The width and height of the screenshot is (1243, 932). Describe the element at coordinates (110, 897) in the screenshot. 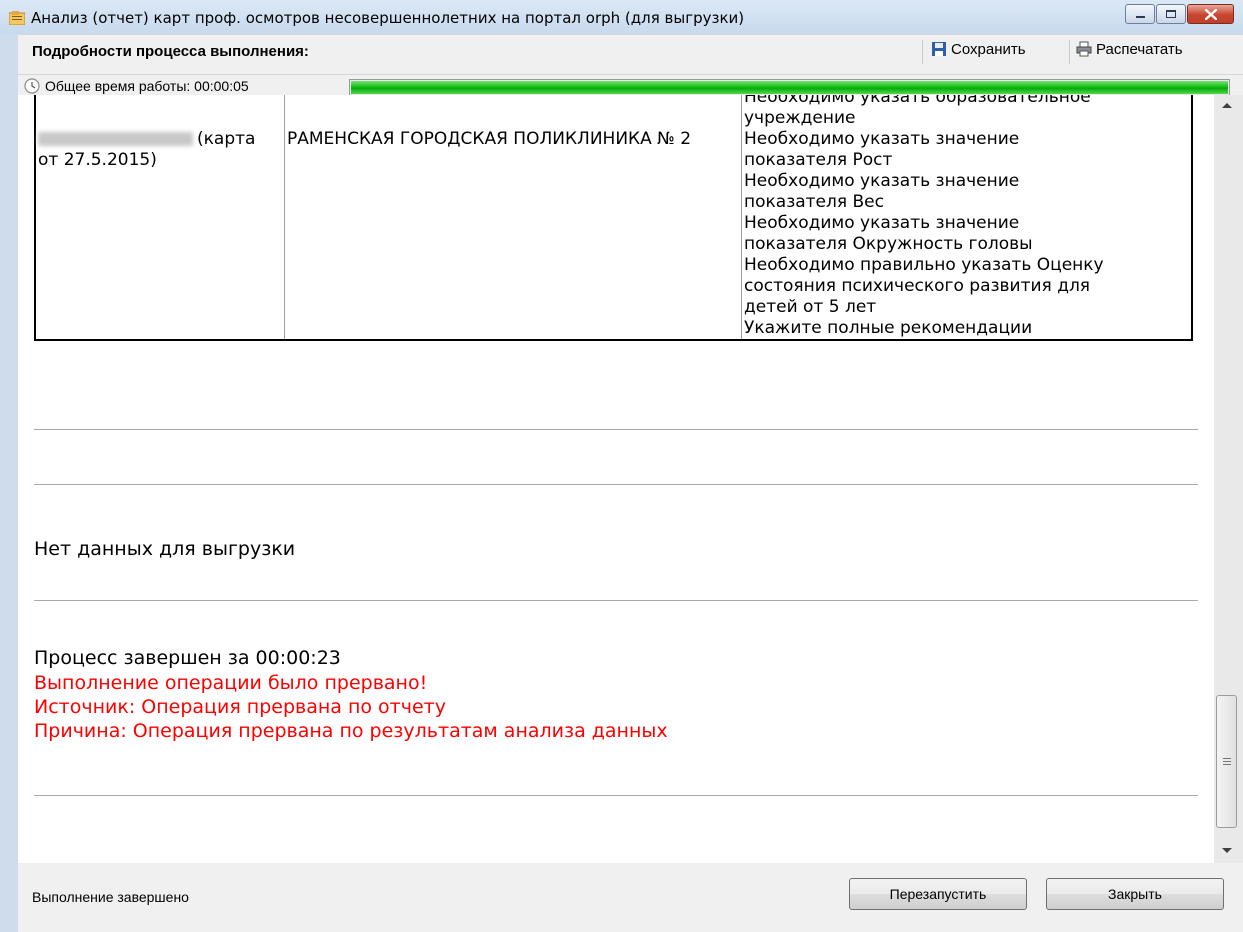

I see `status-text: Выполнение завершено` at that location.